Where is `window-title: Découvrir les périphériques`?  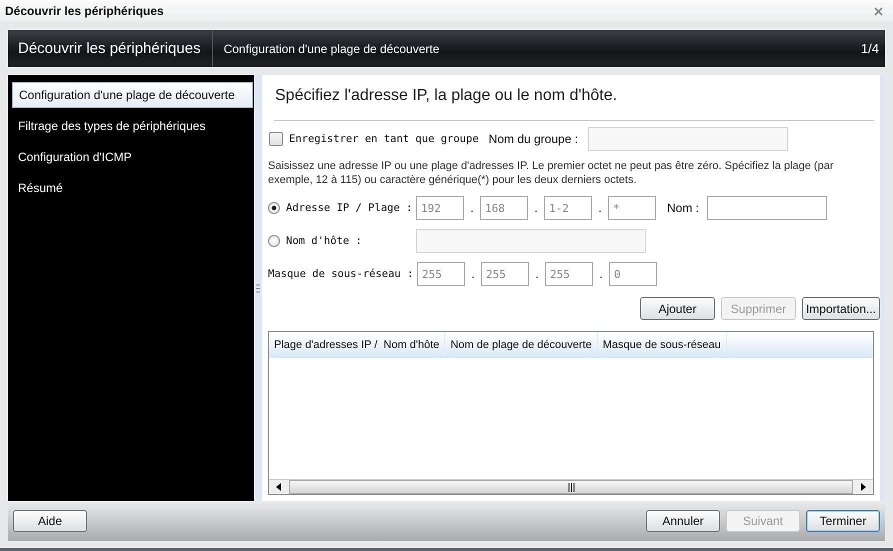
window-title: Découvrir les périphériques is located at coordinates (85, 11).